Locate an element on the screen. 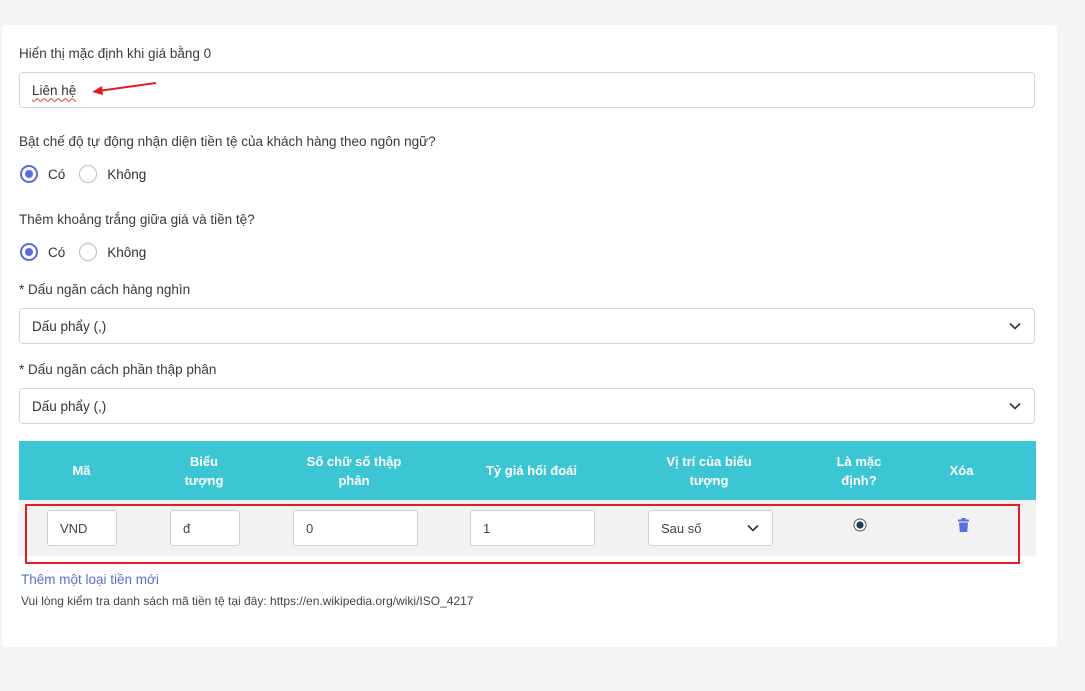 The width and height of the screenshot is (1085, 691). header-delete: Xóa is located at coordinates (961, 470).